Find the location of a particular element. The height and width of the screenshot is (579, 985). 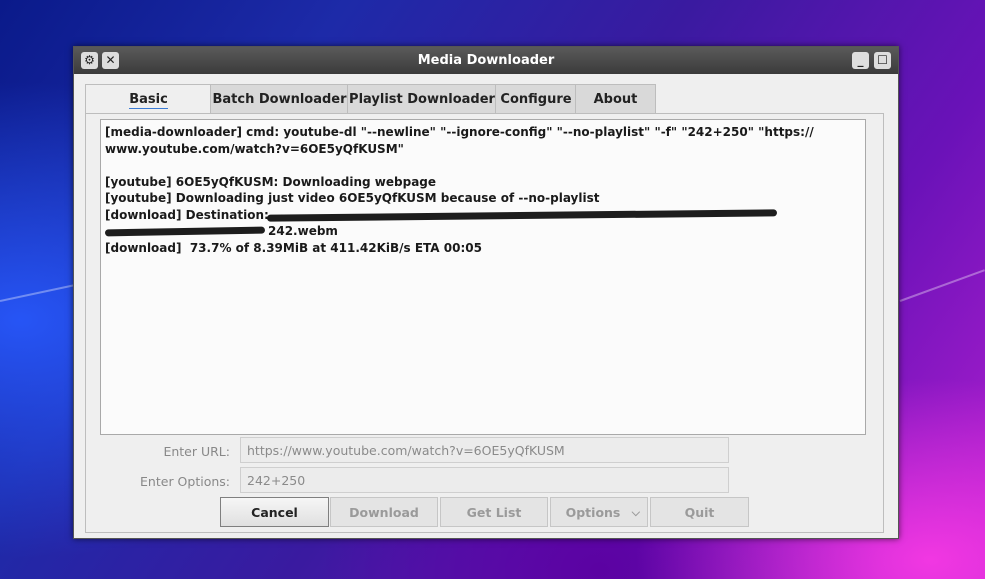

window-title: Media Downloader is located at coordinates (486, 60).